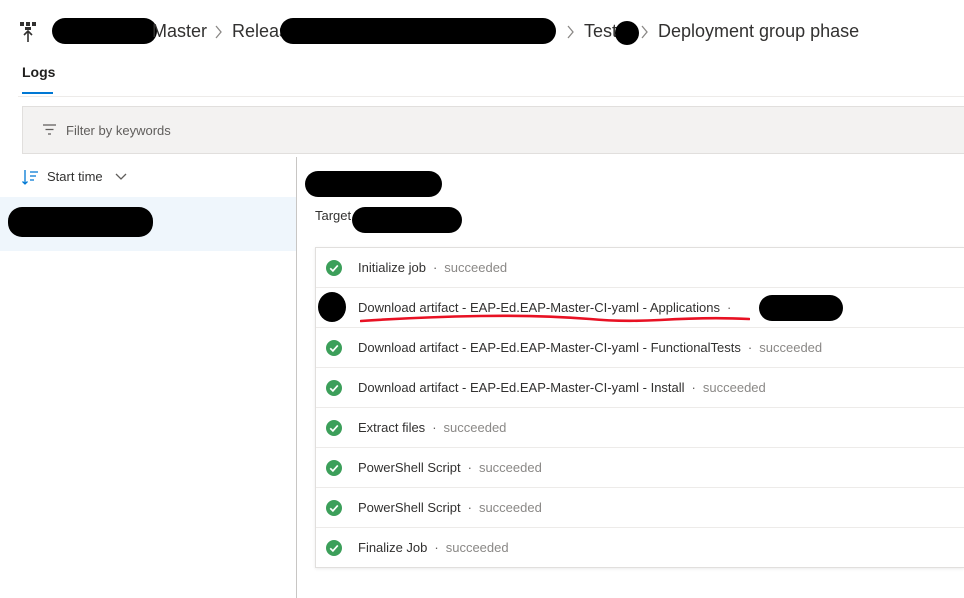 Image resolution: width=964 pixels, height=598 pixels. I want to click on target-label: Target, so click(333, 215).